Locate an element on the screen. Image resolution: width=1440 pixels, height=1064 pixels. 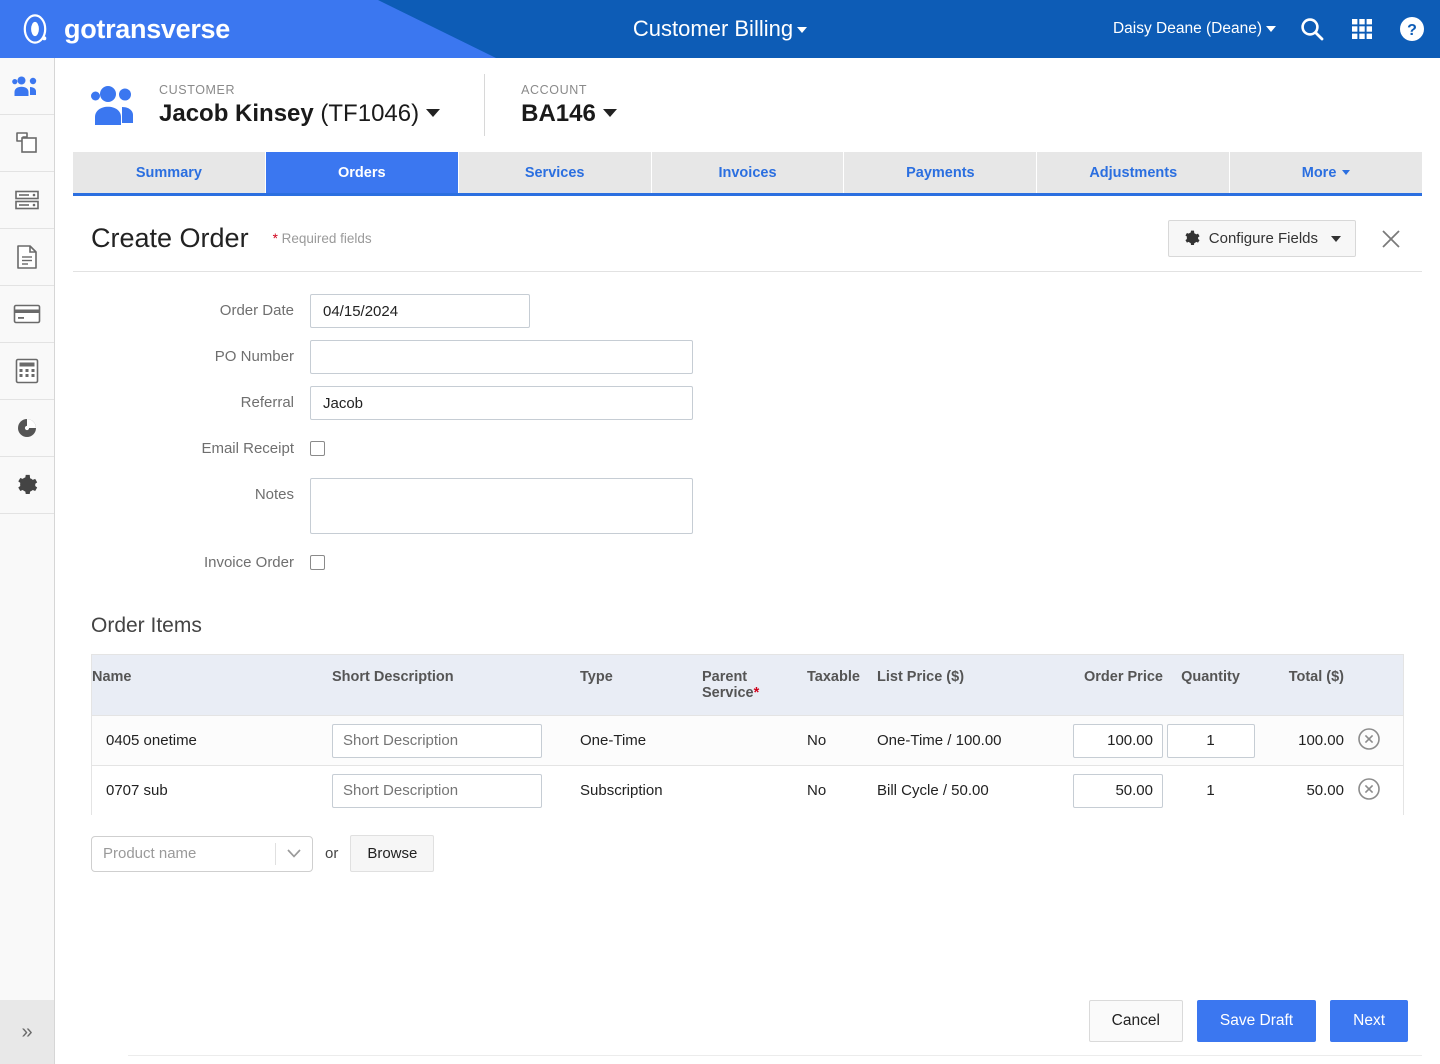
tab-adjustments: Adjustments is located at coordinates (1134, 172).